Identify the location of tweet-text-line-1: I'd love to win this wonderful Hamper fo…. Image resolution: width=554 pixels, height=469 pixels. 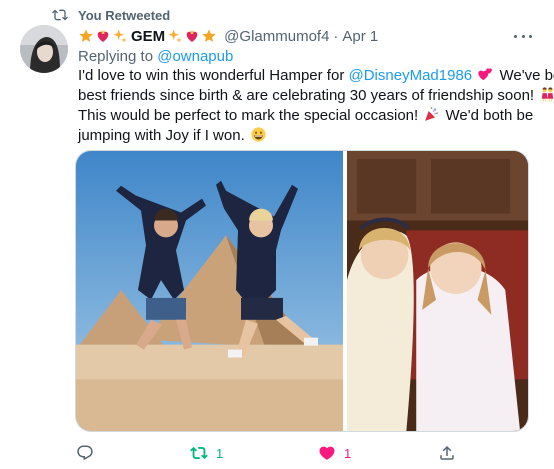
(316, 76).